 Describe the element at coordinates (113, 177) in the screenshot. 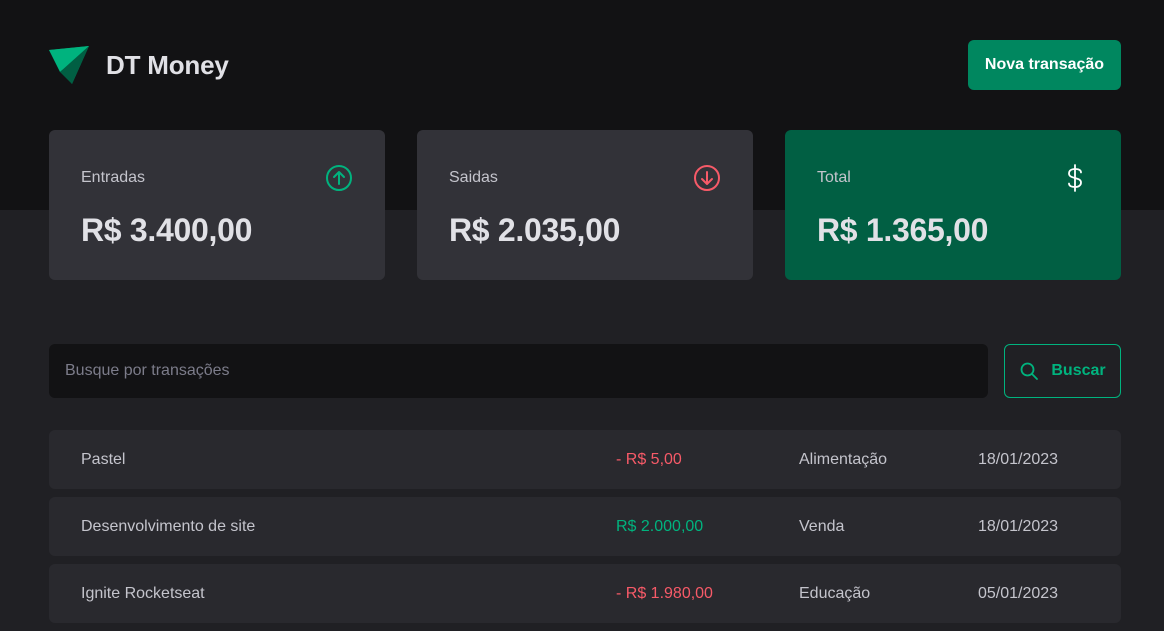

I see `summary-label: Entradas` at that location.